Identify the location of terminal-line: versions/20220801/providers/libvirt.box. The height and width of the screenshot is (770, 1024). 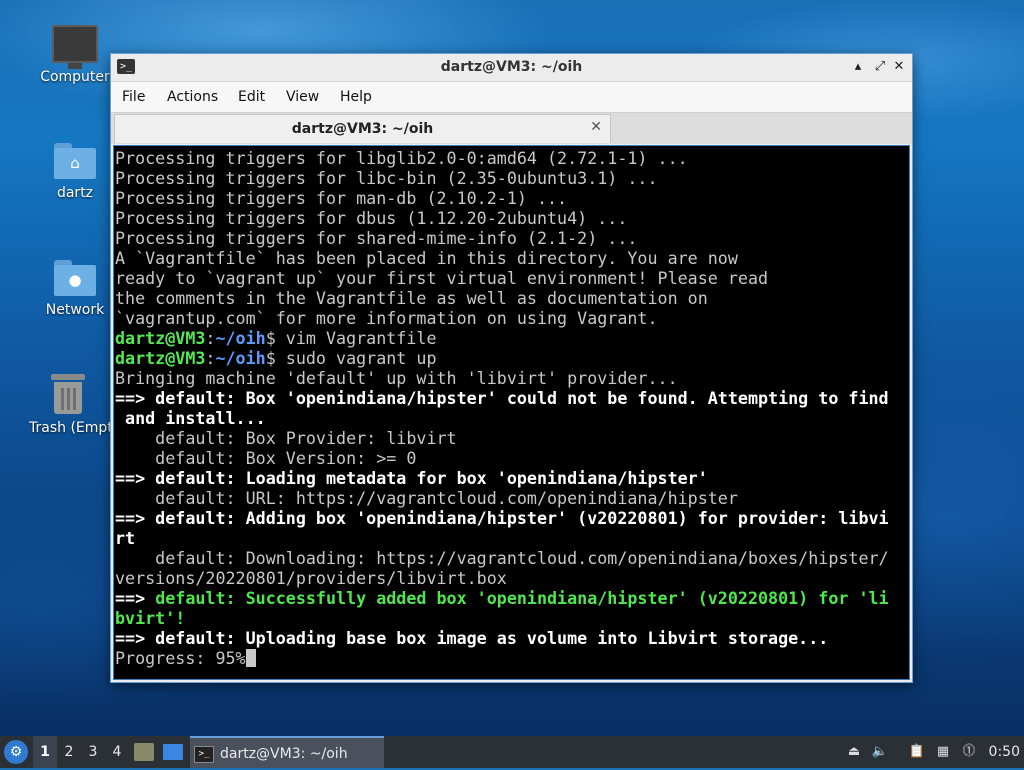
(311, 578).